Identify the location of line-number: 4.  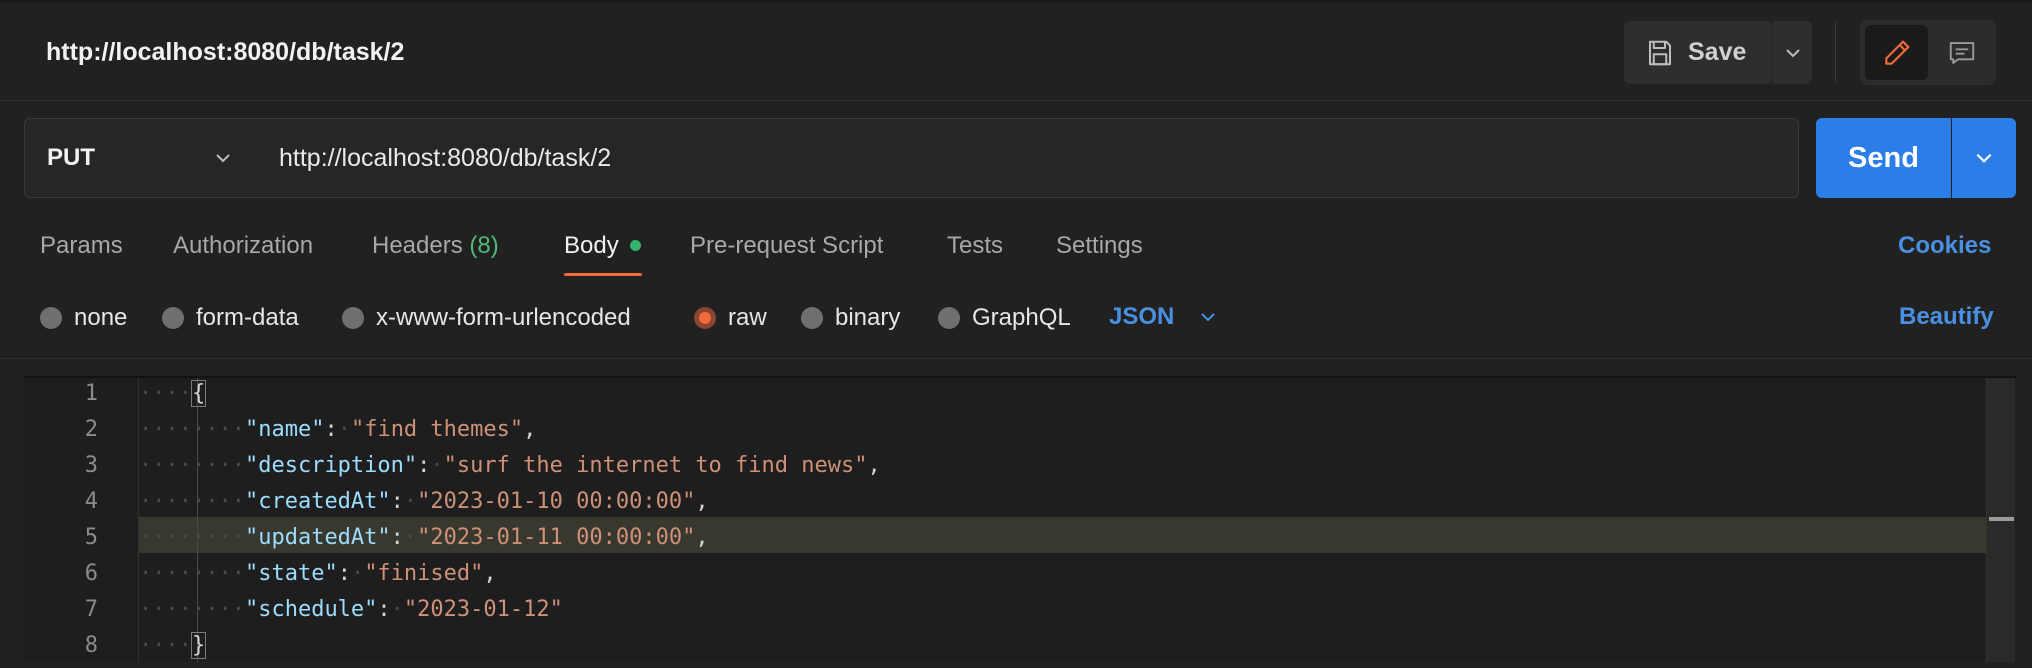
(91, 501).